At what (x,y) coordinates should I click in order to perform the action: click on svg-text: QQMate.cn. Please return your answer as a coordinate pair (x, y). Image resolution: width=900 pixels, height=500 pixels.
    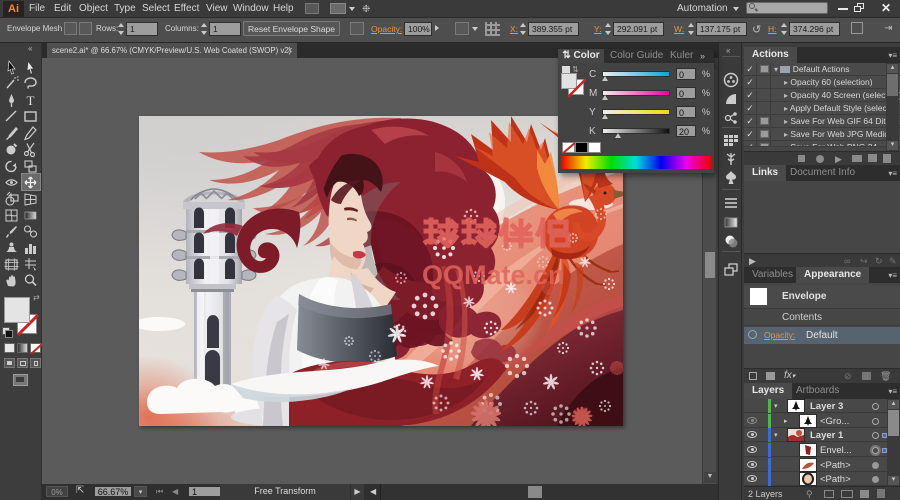
    Looking at the image, I should click on (493, 275).